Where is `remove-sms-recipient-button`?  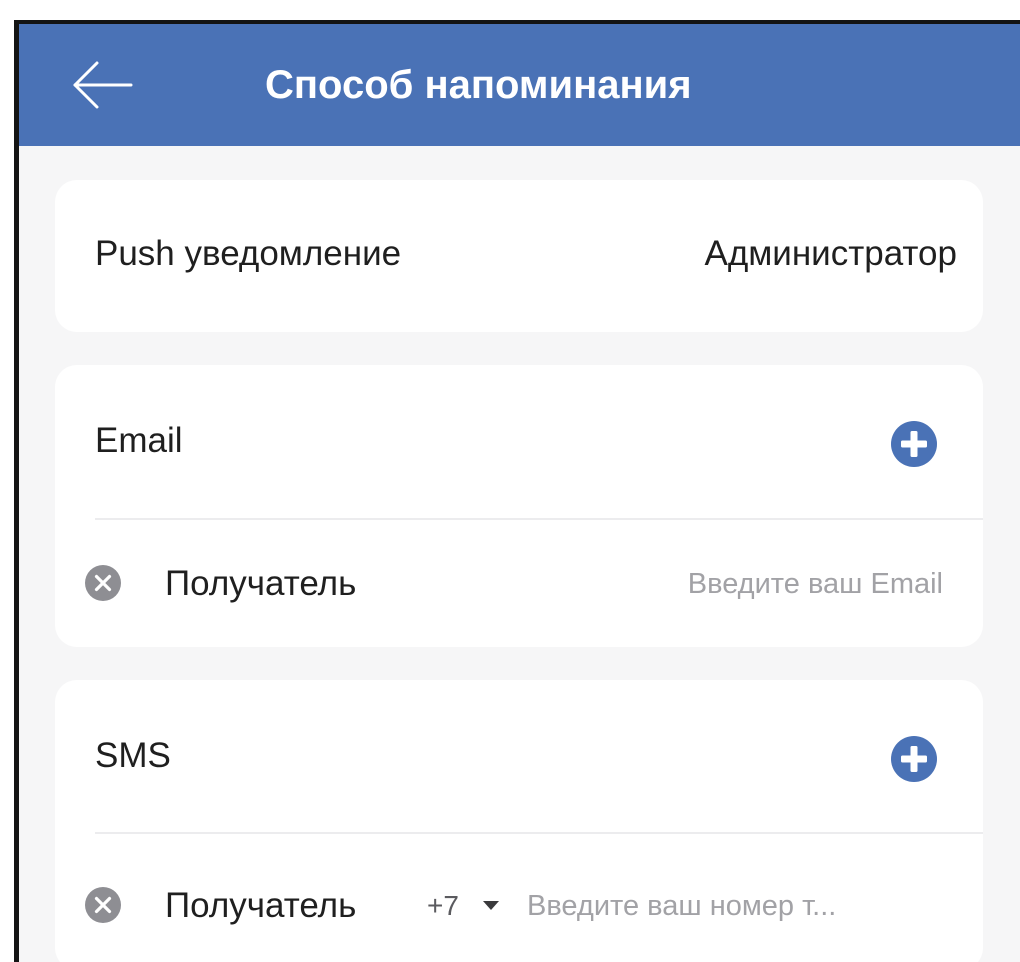
remove-sms-recipient-button is located at coordinates (103, 905).